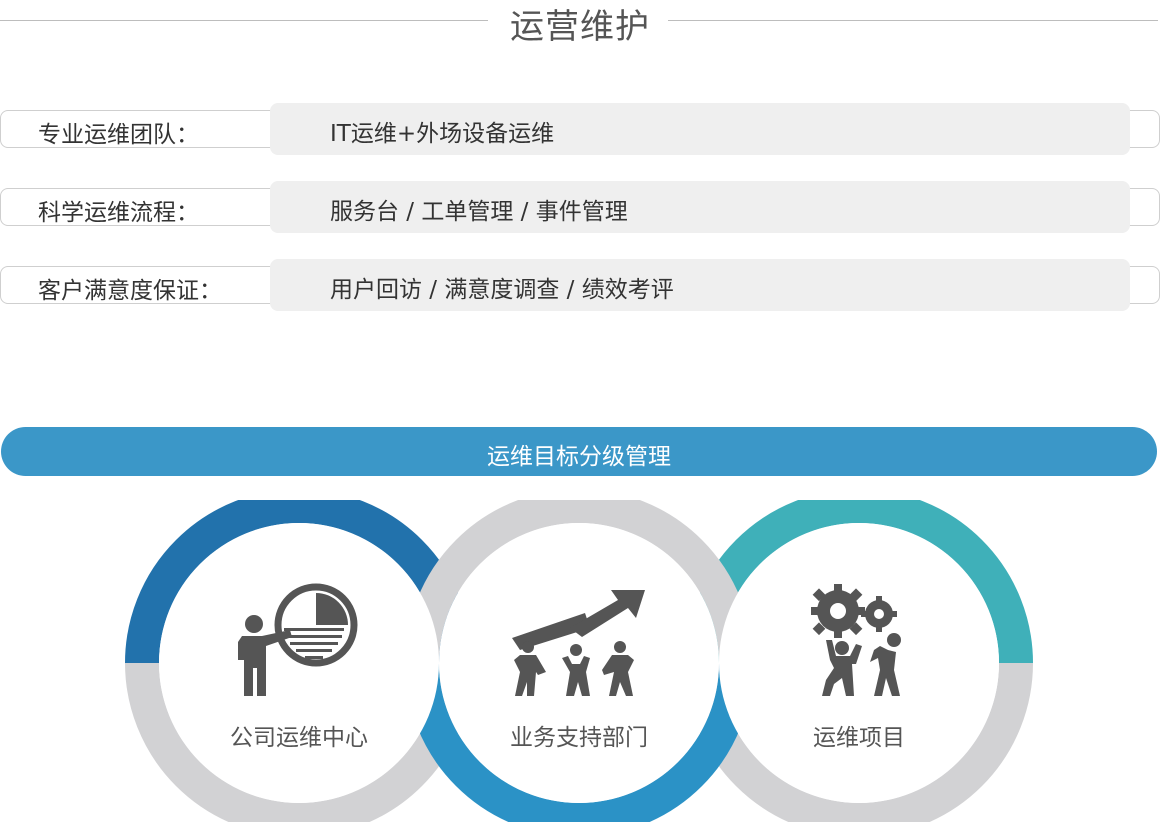  What do you see at coordinates (118, 213) in the screenshot?
I see `info-label-process: 科学运维流程：` at bounding box center [118, 213].